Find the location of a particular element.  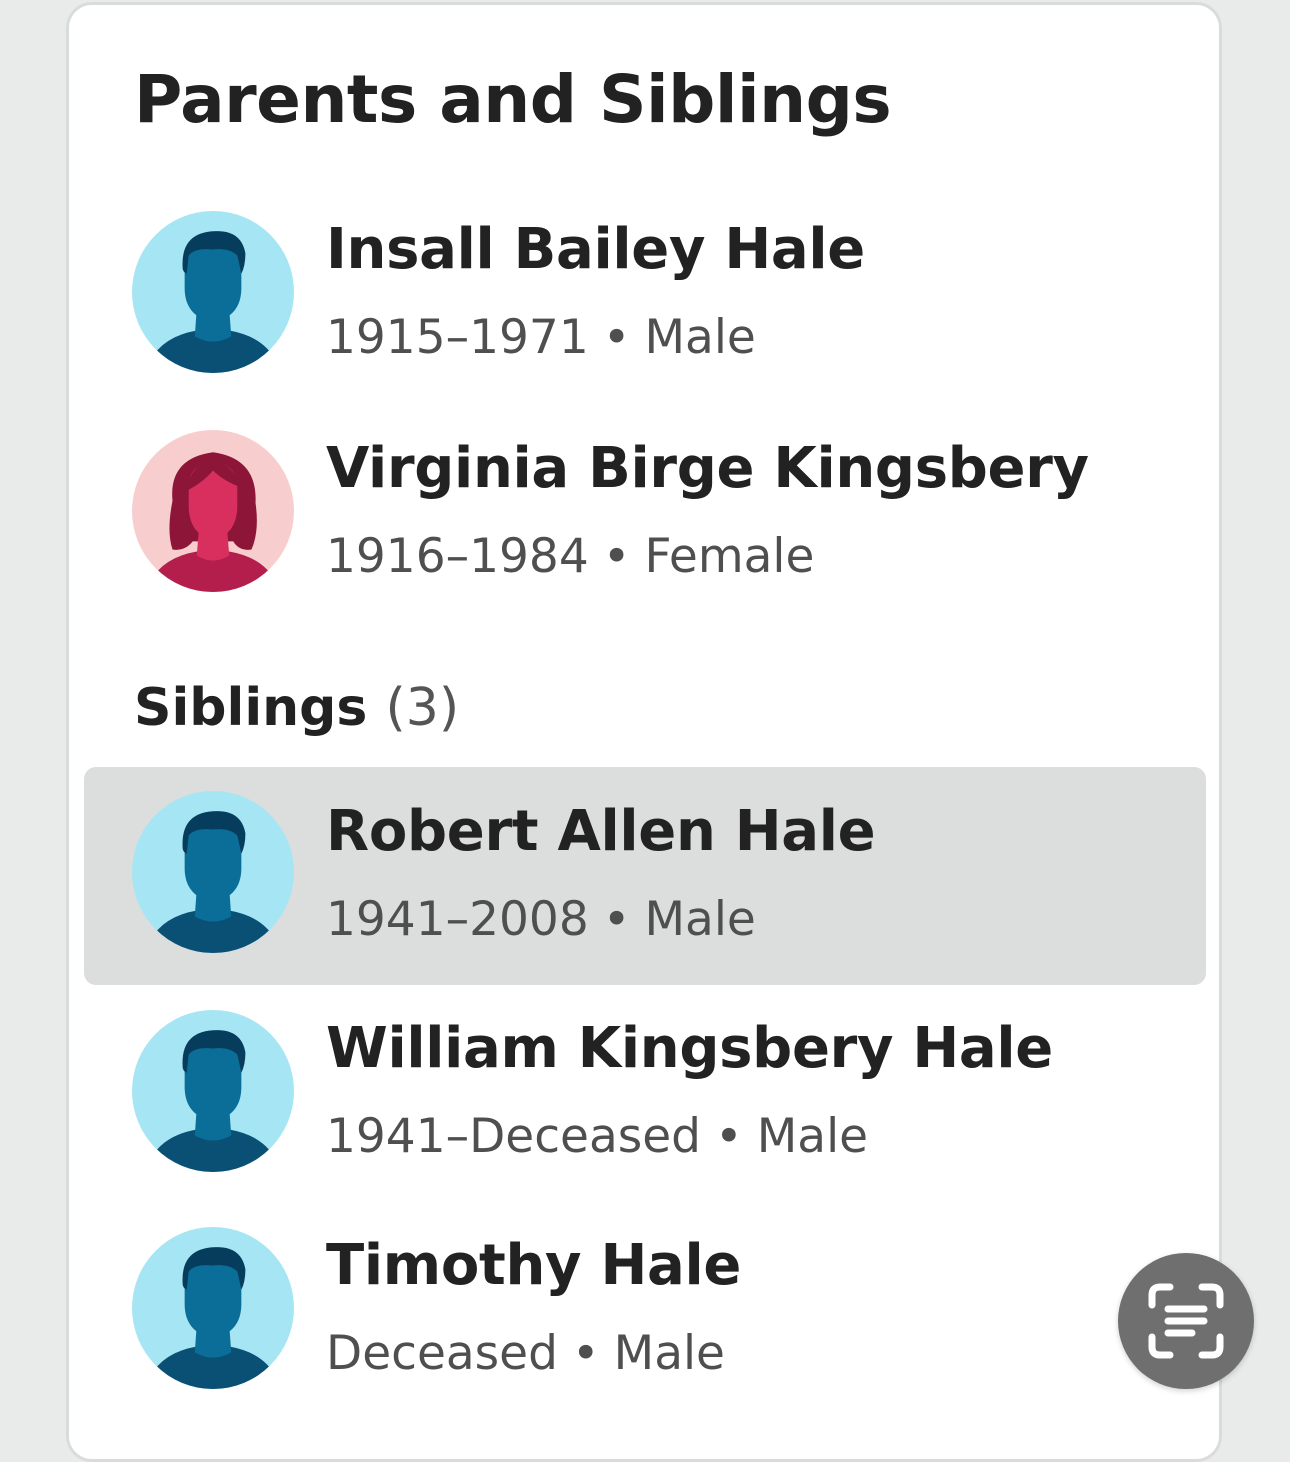

sibling-row: Timothy Hale Deceased • Male is located at coordinates (645, 1316).